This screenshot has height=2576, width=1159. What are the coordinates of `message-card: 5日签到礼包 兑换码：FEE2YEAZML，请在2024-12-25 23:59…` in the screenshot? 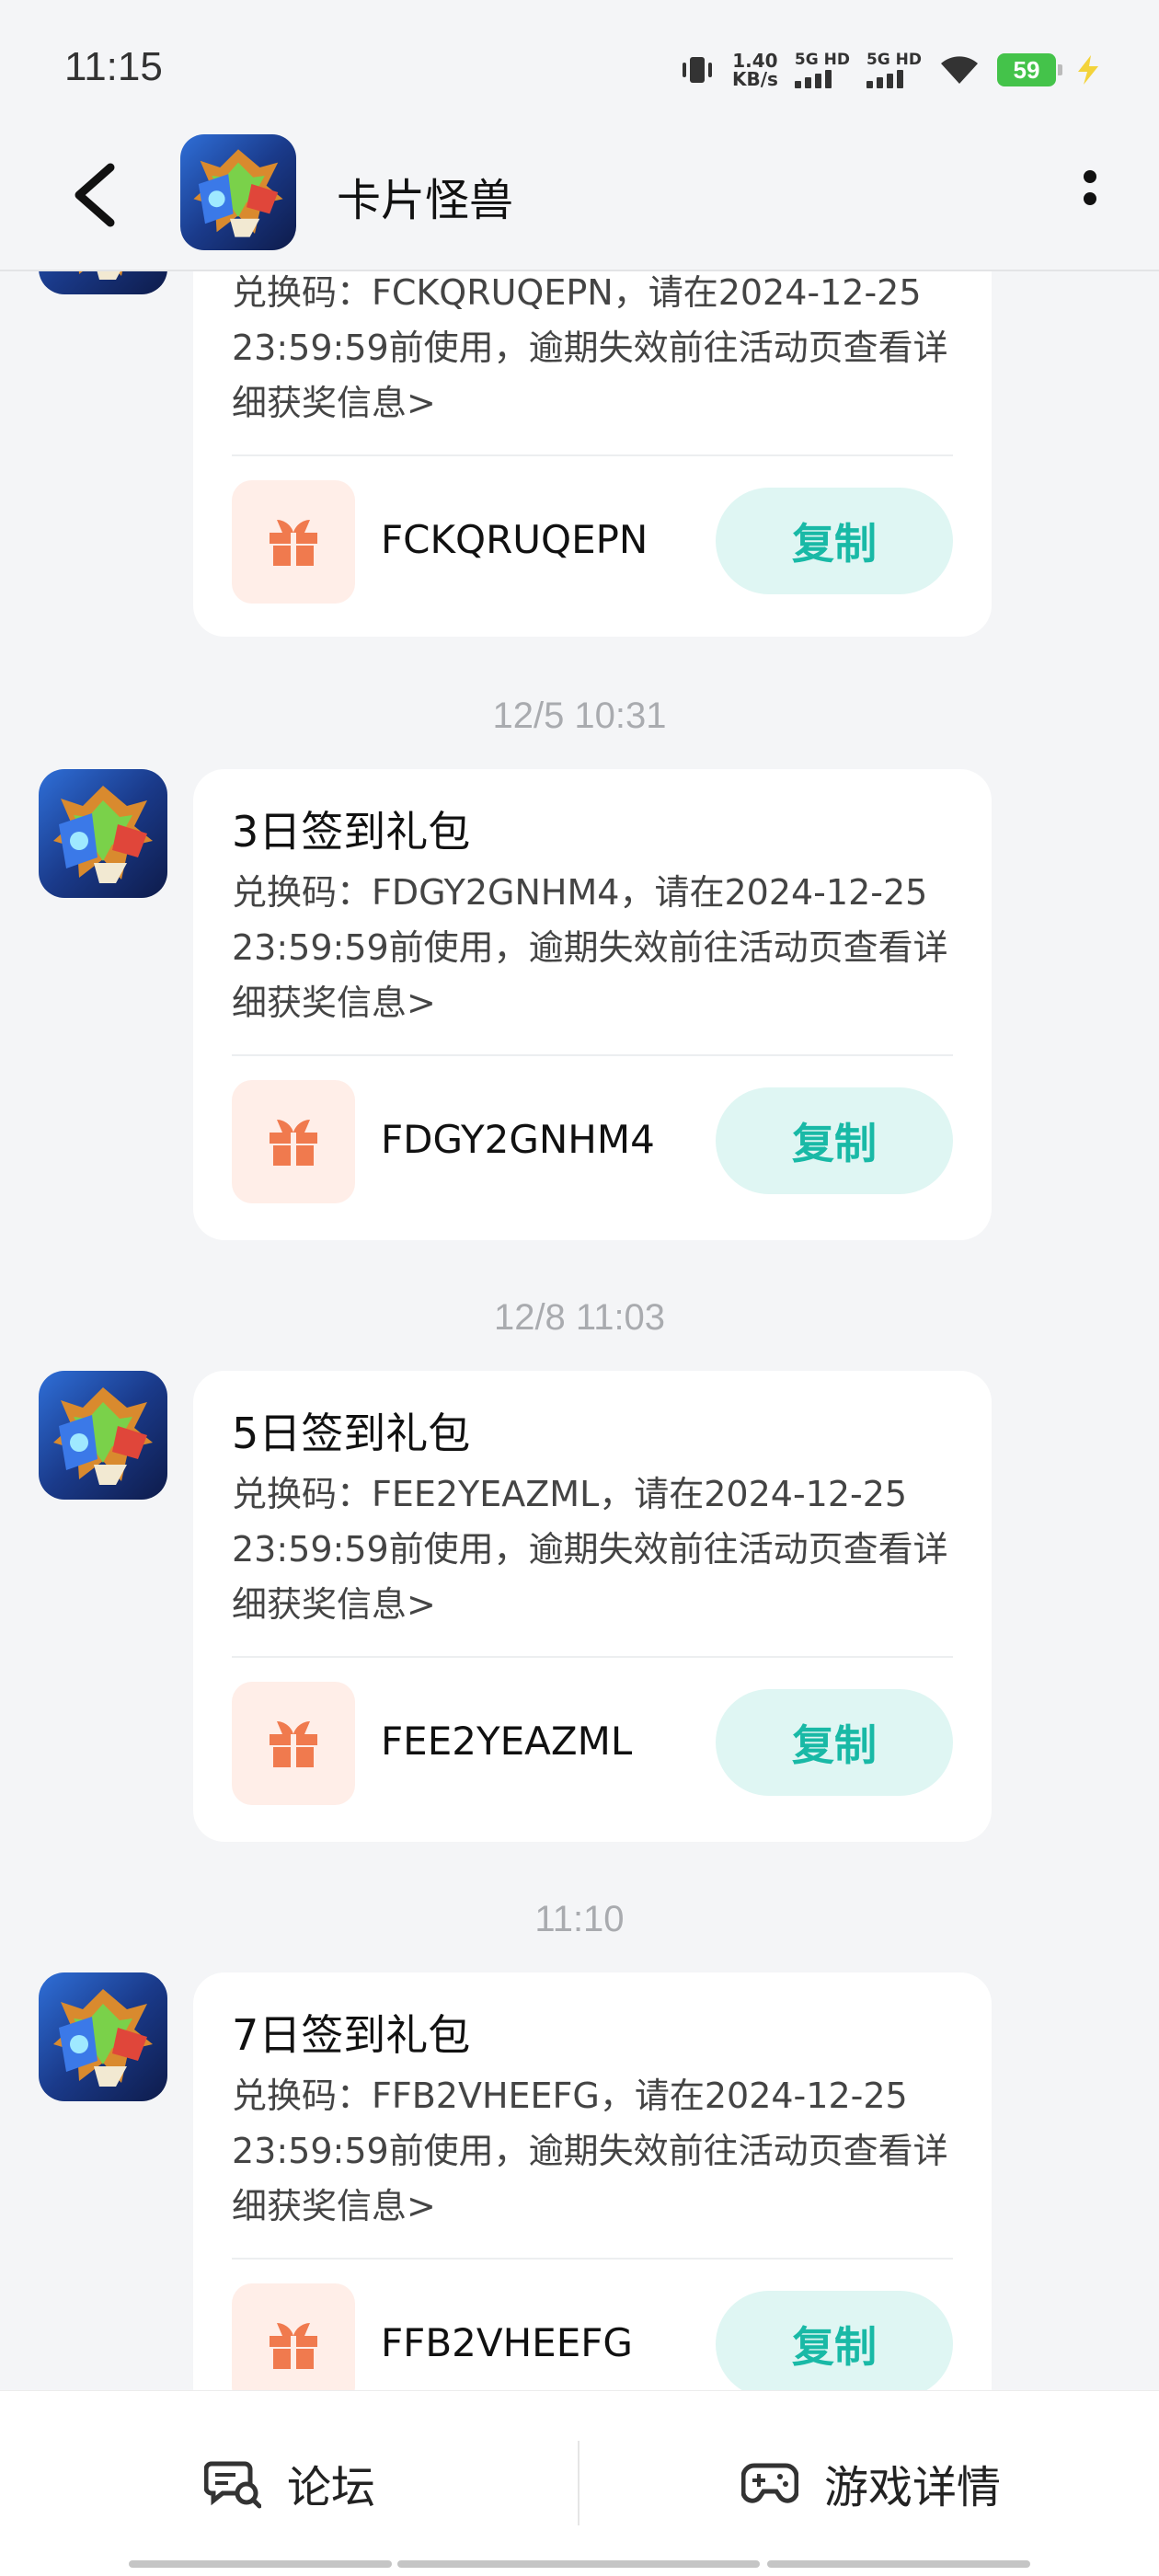 It's located at (592, 1606).